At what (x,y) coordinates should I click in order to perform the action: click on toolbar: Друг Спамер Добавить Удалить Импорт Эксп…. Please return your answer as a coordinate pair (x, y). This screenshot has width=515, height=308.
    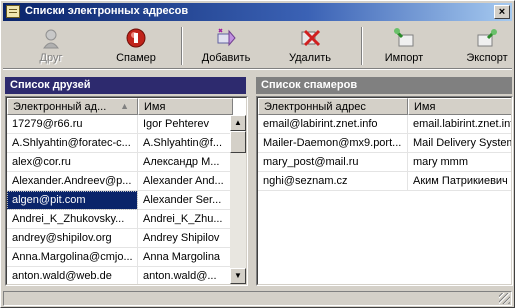
    Looking at the image, I should click on (257, 46).